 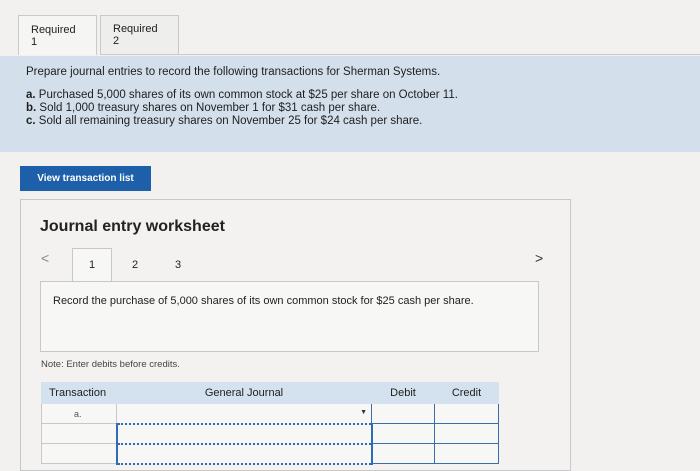 I want to click on dropdown-arrow-icon: ▼, so click(x=363, y=412).